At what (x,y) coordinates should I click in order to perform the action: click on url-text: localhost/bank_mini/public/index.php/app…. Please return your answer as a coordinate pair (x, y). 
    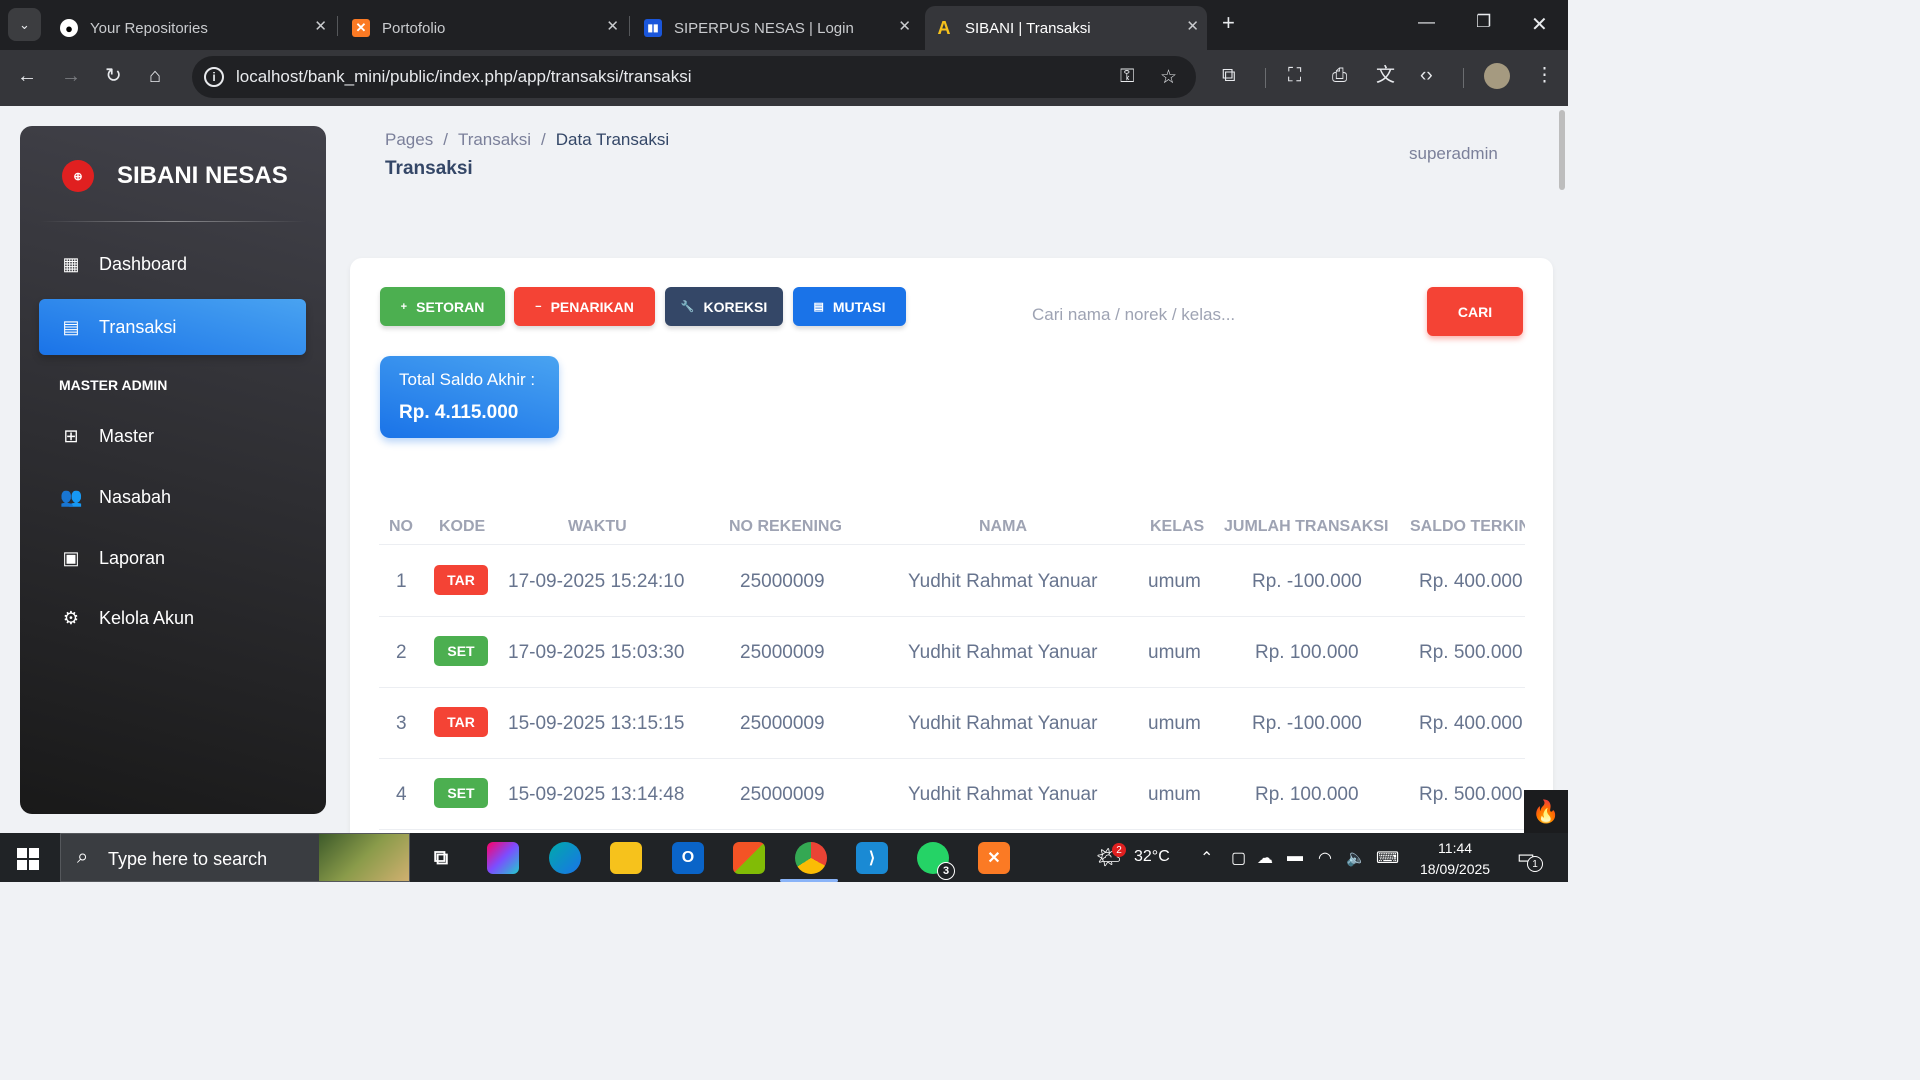
    Looking at the image, I should click on (463, 77).